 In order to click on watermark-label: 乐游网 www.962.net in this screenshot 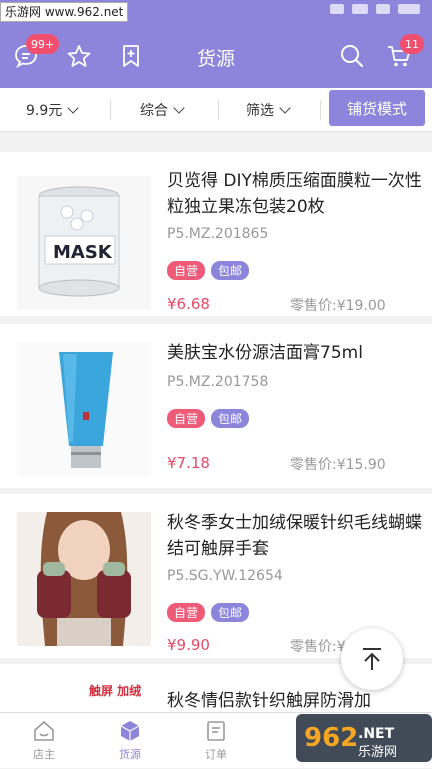, I will do `click(64, 12)`.